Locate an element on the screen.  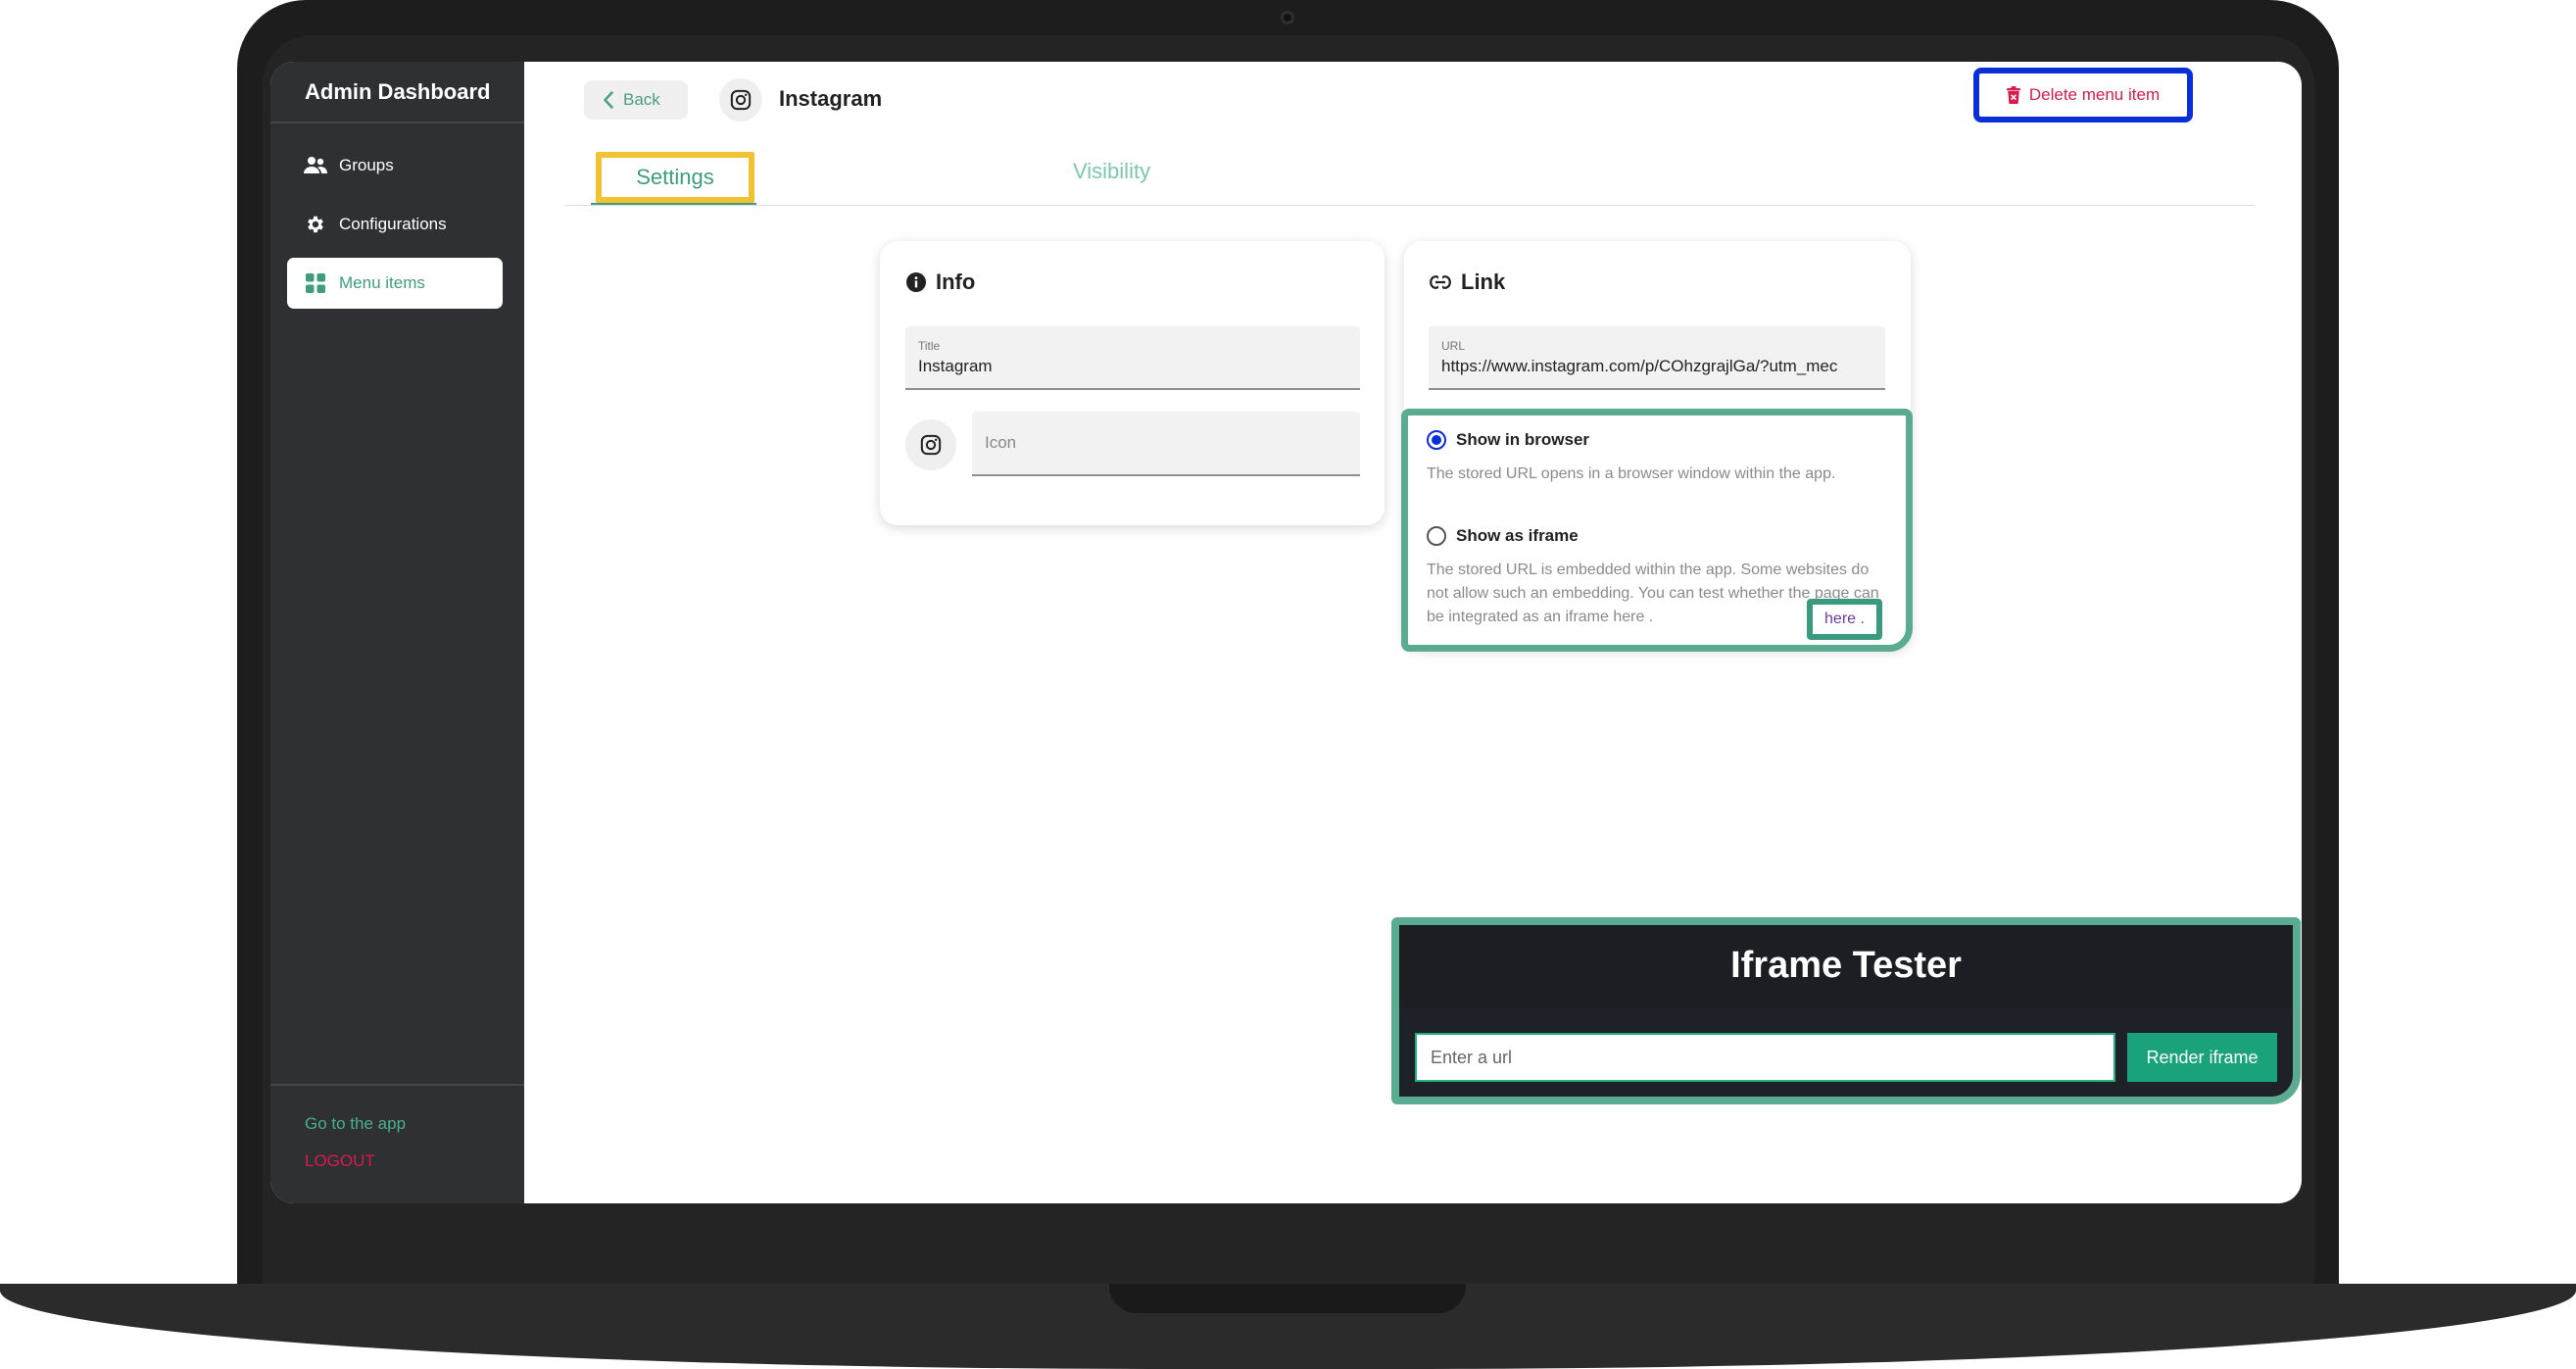
page-title: Instagram is located at coordinates (831, 98).